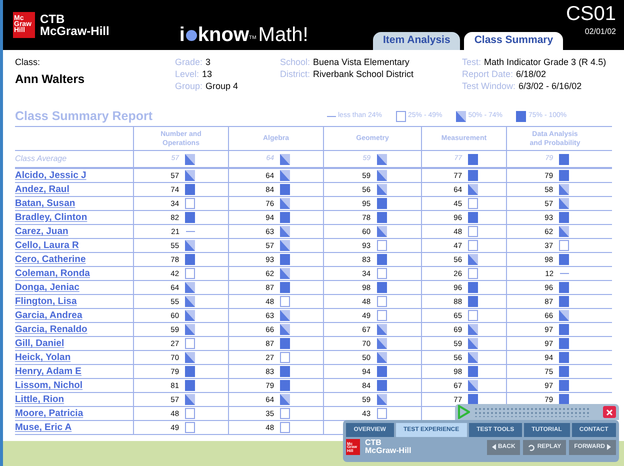 The height and width of the screenshot is (466, 624). I want to click on field-value: 3, so click(208, 62).